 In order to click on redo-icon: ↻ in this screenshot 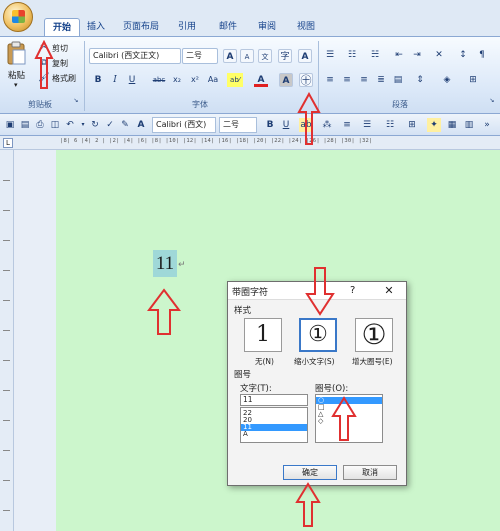, I will do `click(95, 125)`.